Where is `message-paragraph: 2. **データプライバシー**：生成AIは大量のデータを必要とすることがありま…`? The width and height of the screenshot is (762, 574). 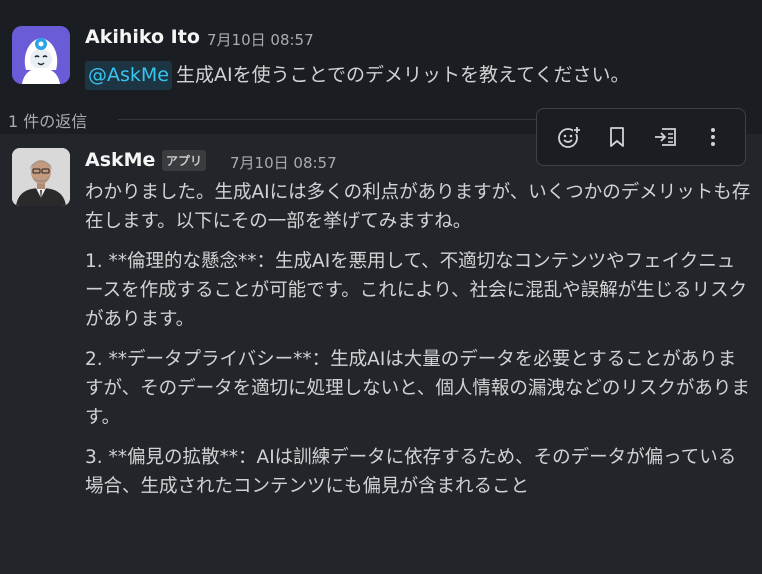 message-paragraph: 2. **データプライバシー**：生成AIは大量のデータを必要とすることがありま… is located at coordinates (417, 388).